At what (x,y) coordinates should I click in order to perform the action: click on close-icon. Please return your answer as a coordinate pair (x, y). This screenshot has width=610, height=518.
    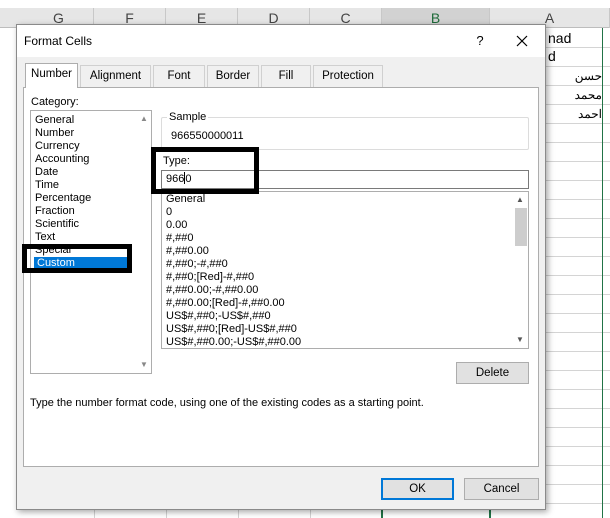
    Looking at the image, I should click on (522, 41).